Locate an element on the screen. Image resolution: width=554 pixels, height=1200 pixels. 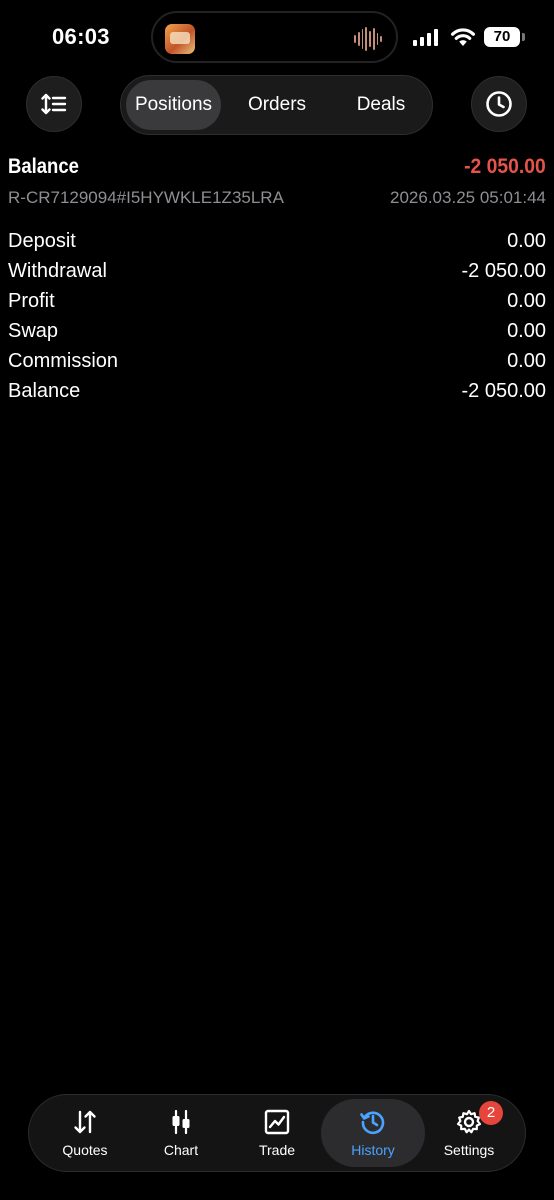
entry-timestamp: 2026.03.25 05:01:44 is located at coordinates (468, 197).